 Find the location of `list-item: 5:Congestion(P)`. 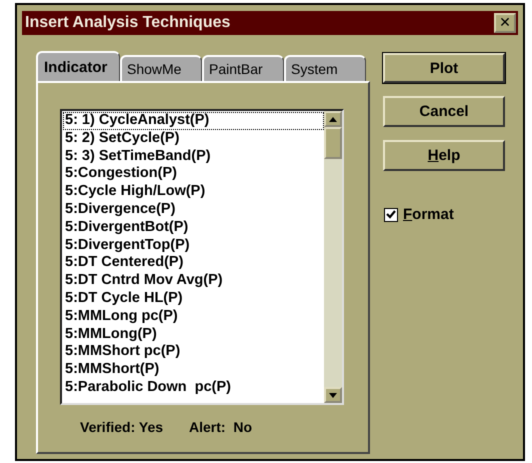

list-item: 5:Congestion(P) is located at coordinates (193, 174).